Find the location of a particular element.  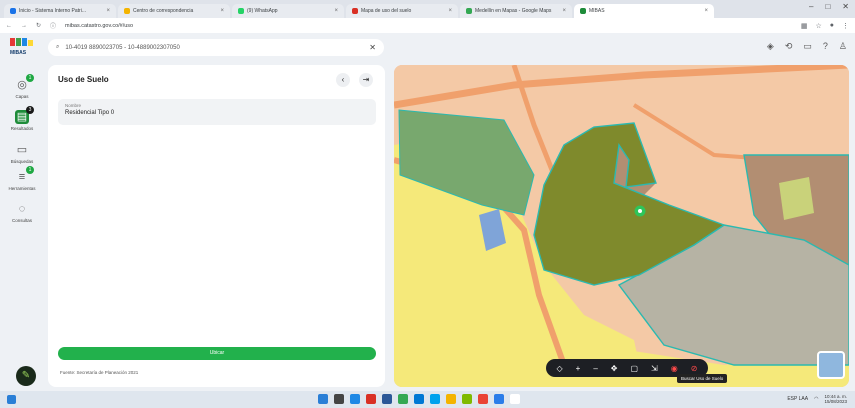

rail-item-resultados: ▤ 3 Resultados is located at coordinates (22, 118).